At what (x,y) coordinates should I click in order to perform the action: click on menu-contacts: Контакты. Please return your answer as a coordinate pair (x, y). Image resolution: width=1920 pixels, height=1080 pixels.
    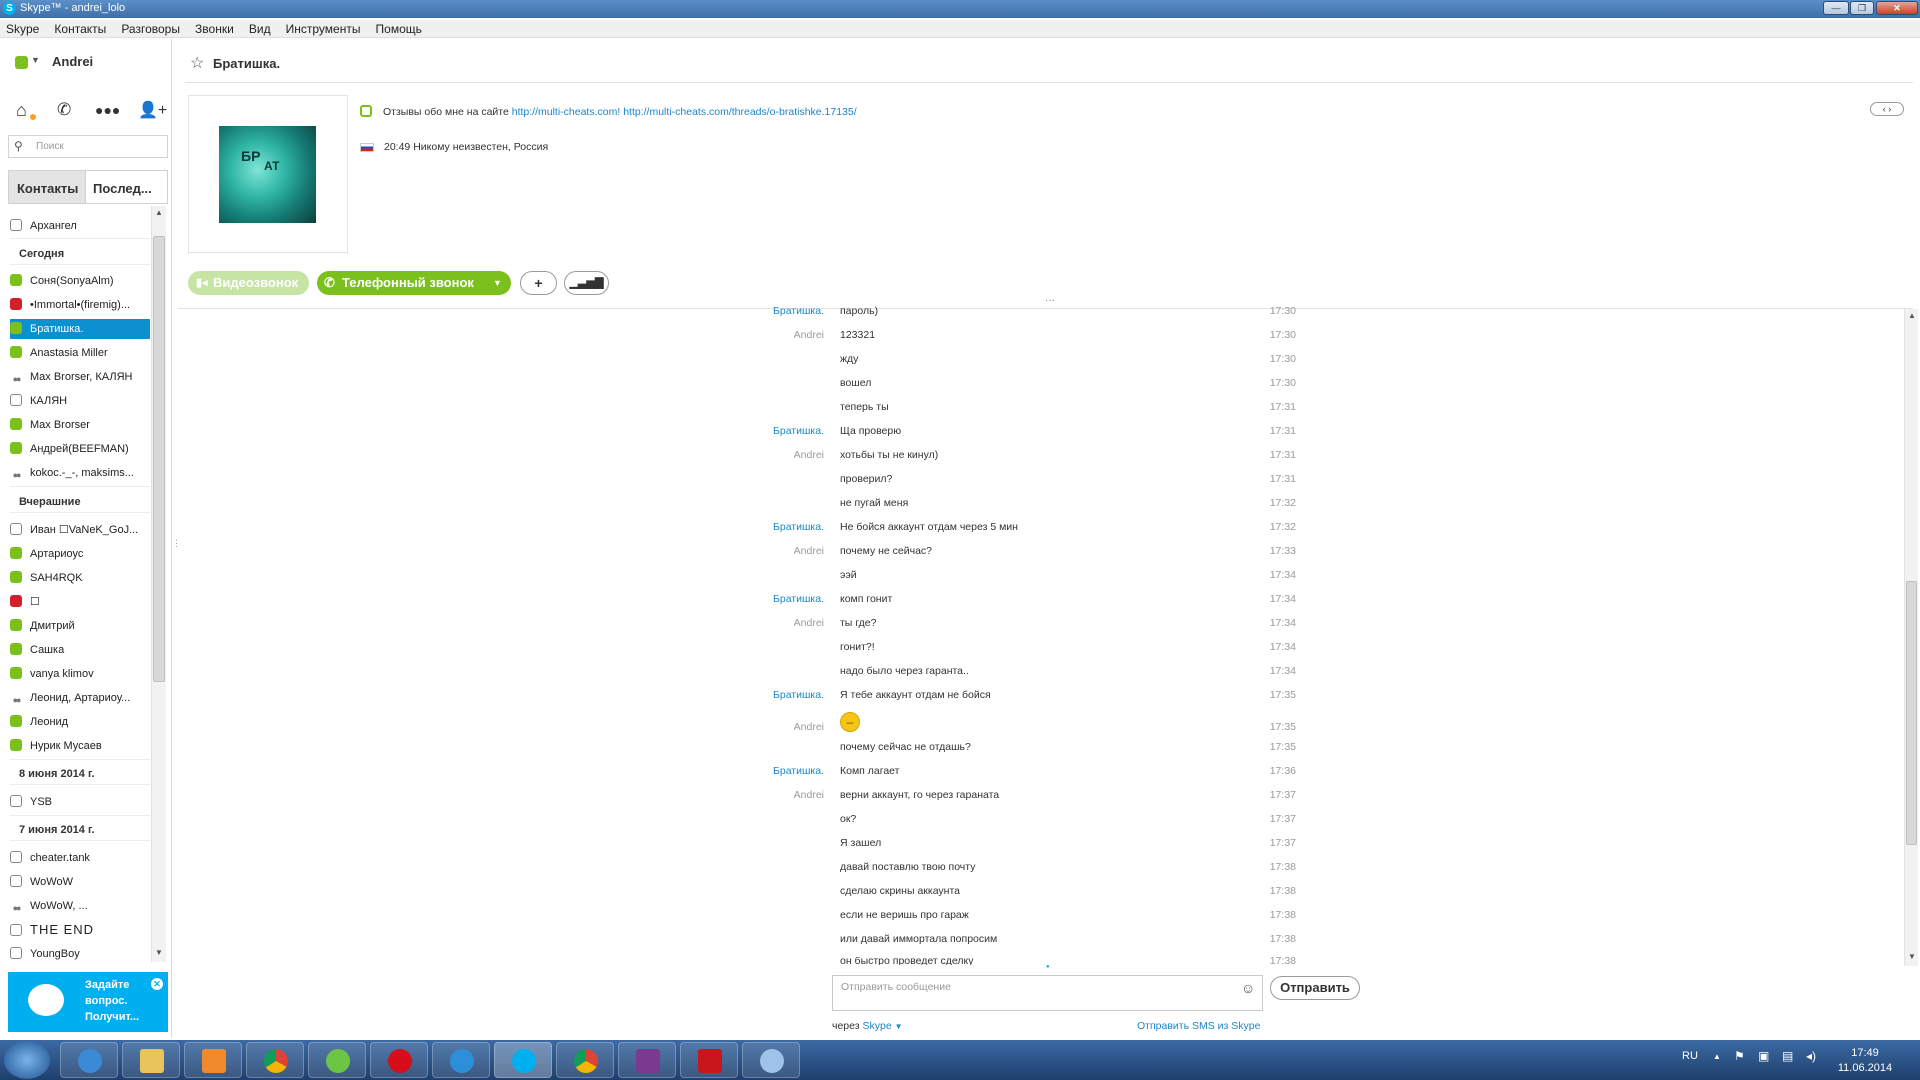
    Looking at the image, I should click on (80, 28).